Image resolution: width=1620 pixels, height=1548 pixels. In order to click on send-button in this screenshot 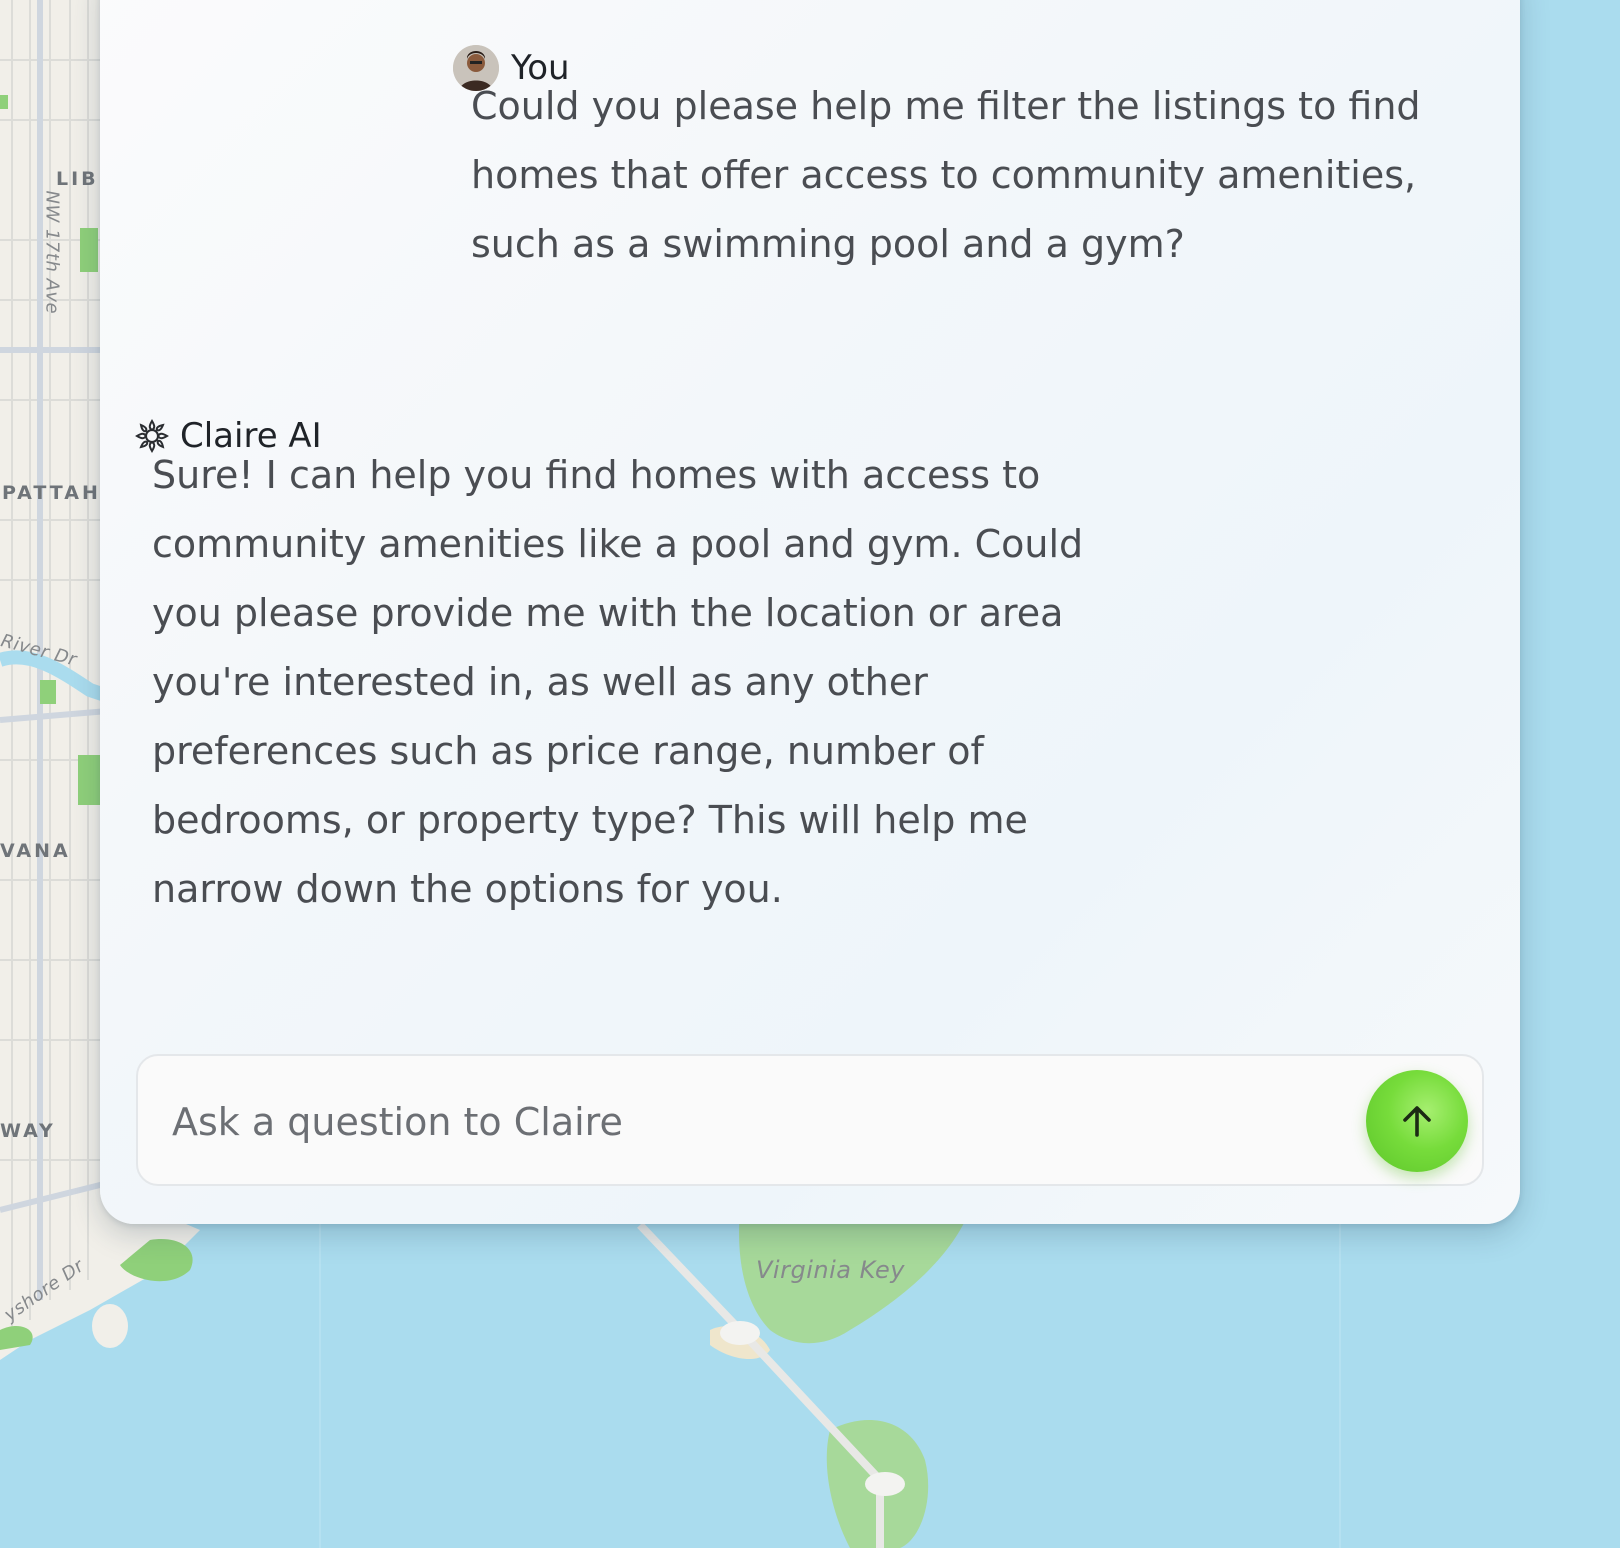, I will do `click(1417, 1121)`.